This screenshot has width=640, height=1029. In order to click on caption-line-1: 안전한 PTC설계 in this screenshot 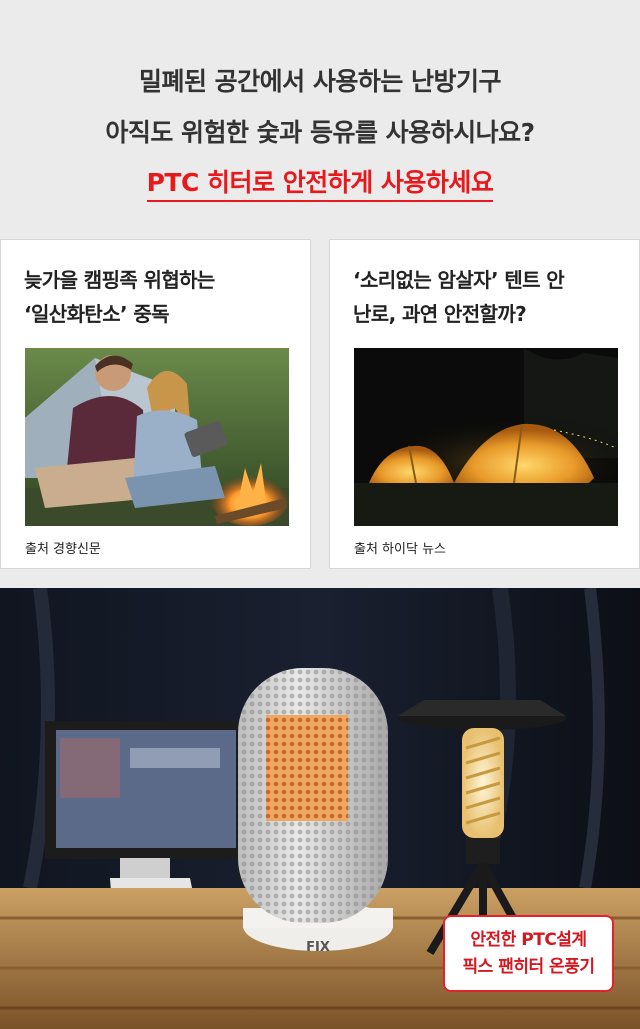, I will do `click(528, 940)`.